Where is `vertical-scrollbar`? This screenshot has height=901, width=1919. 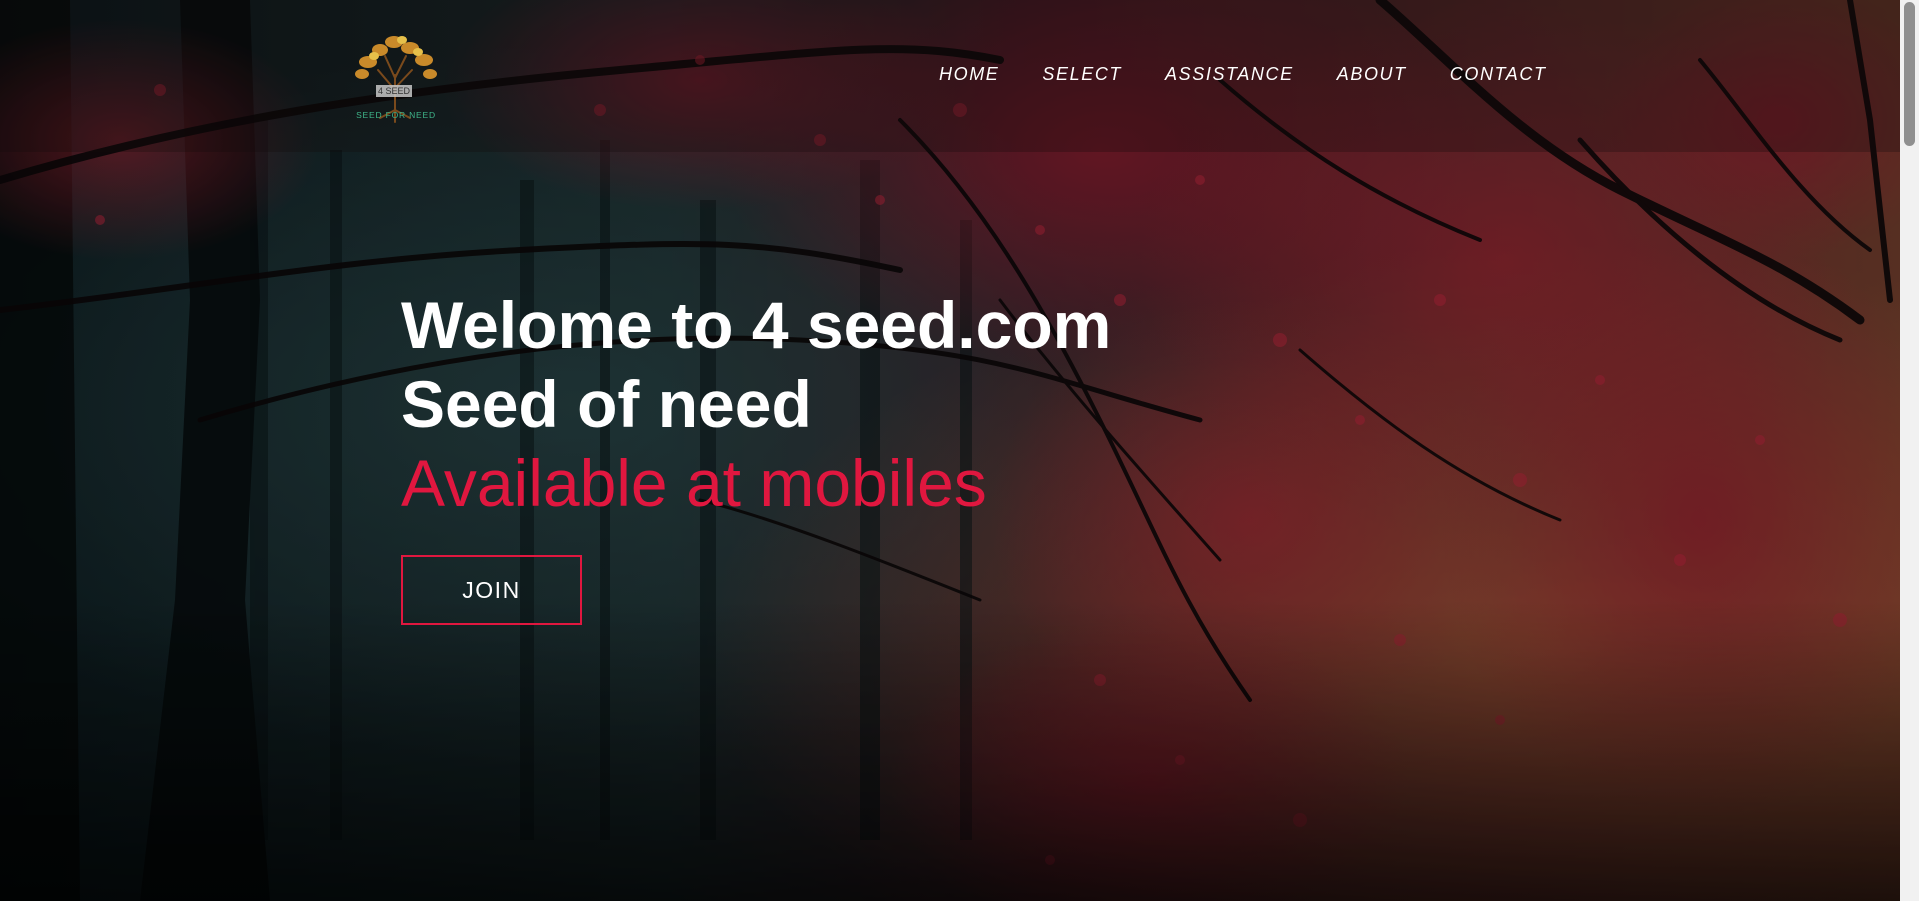 vertical-scrollbar is located at coordinates (1909, 450).